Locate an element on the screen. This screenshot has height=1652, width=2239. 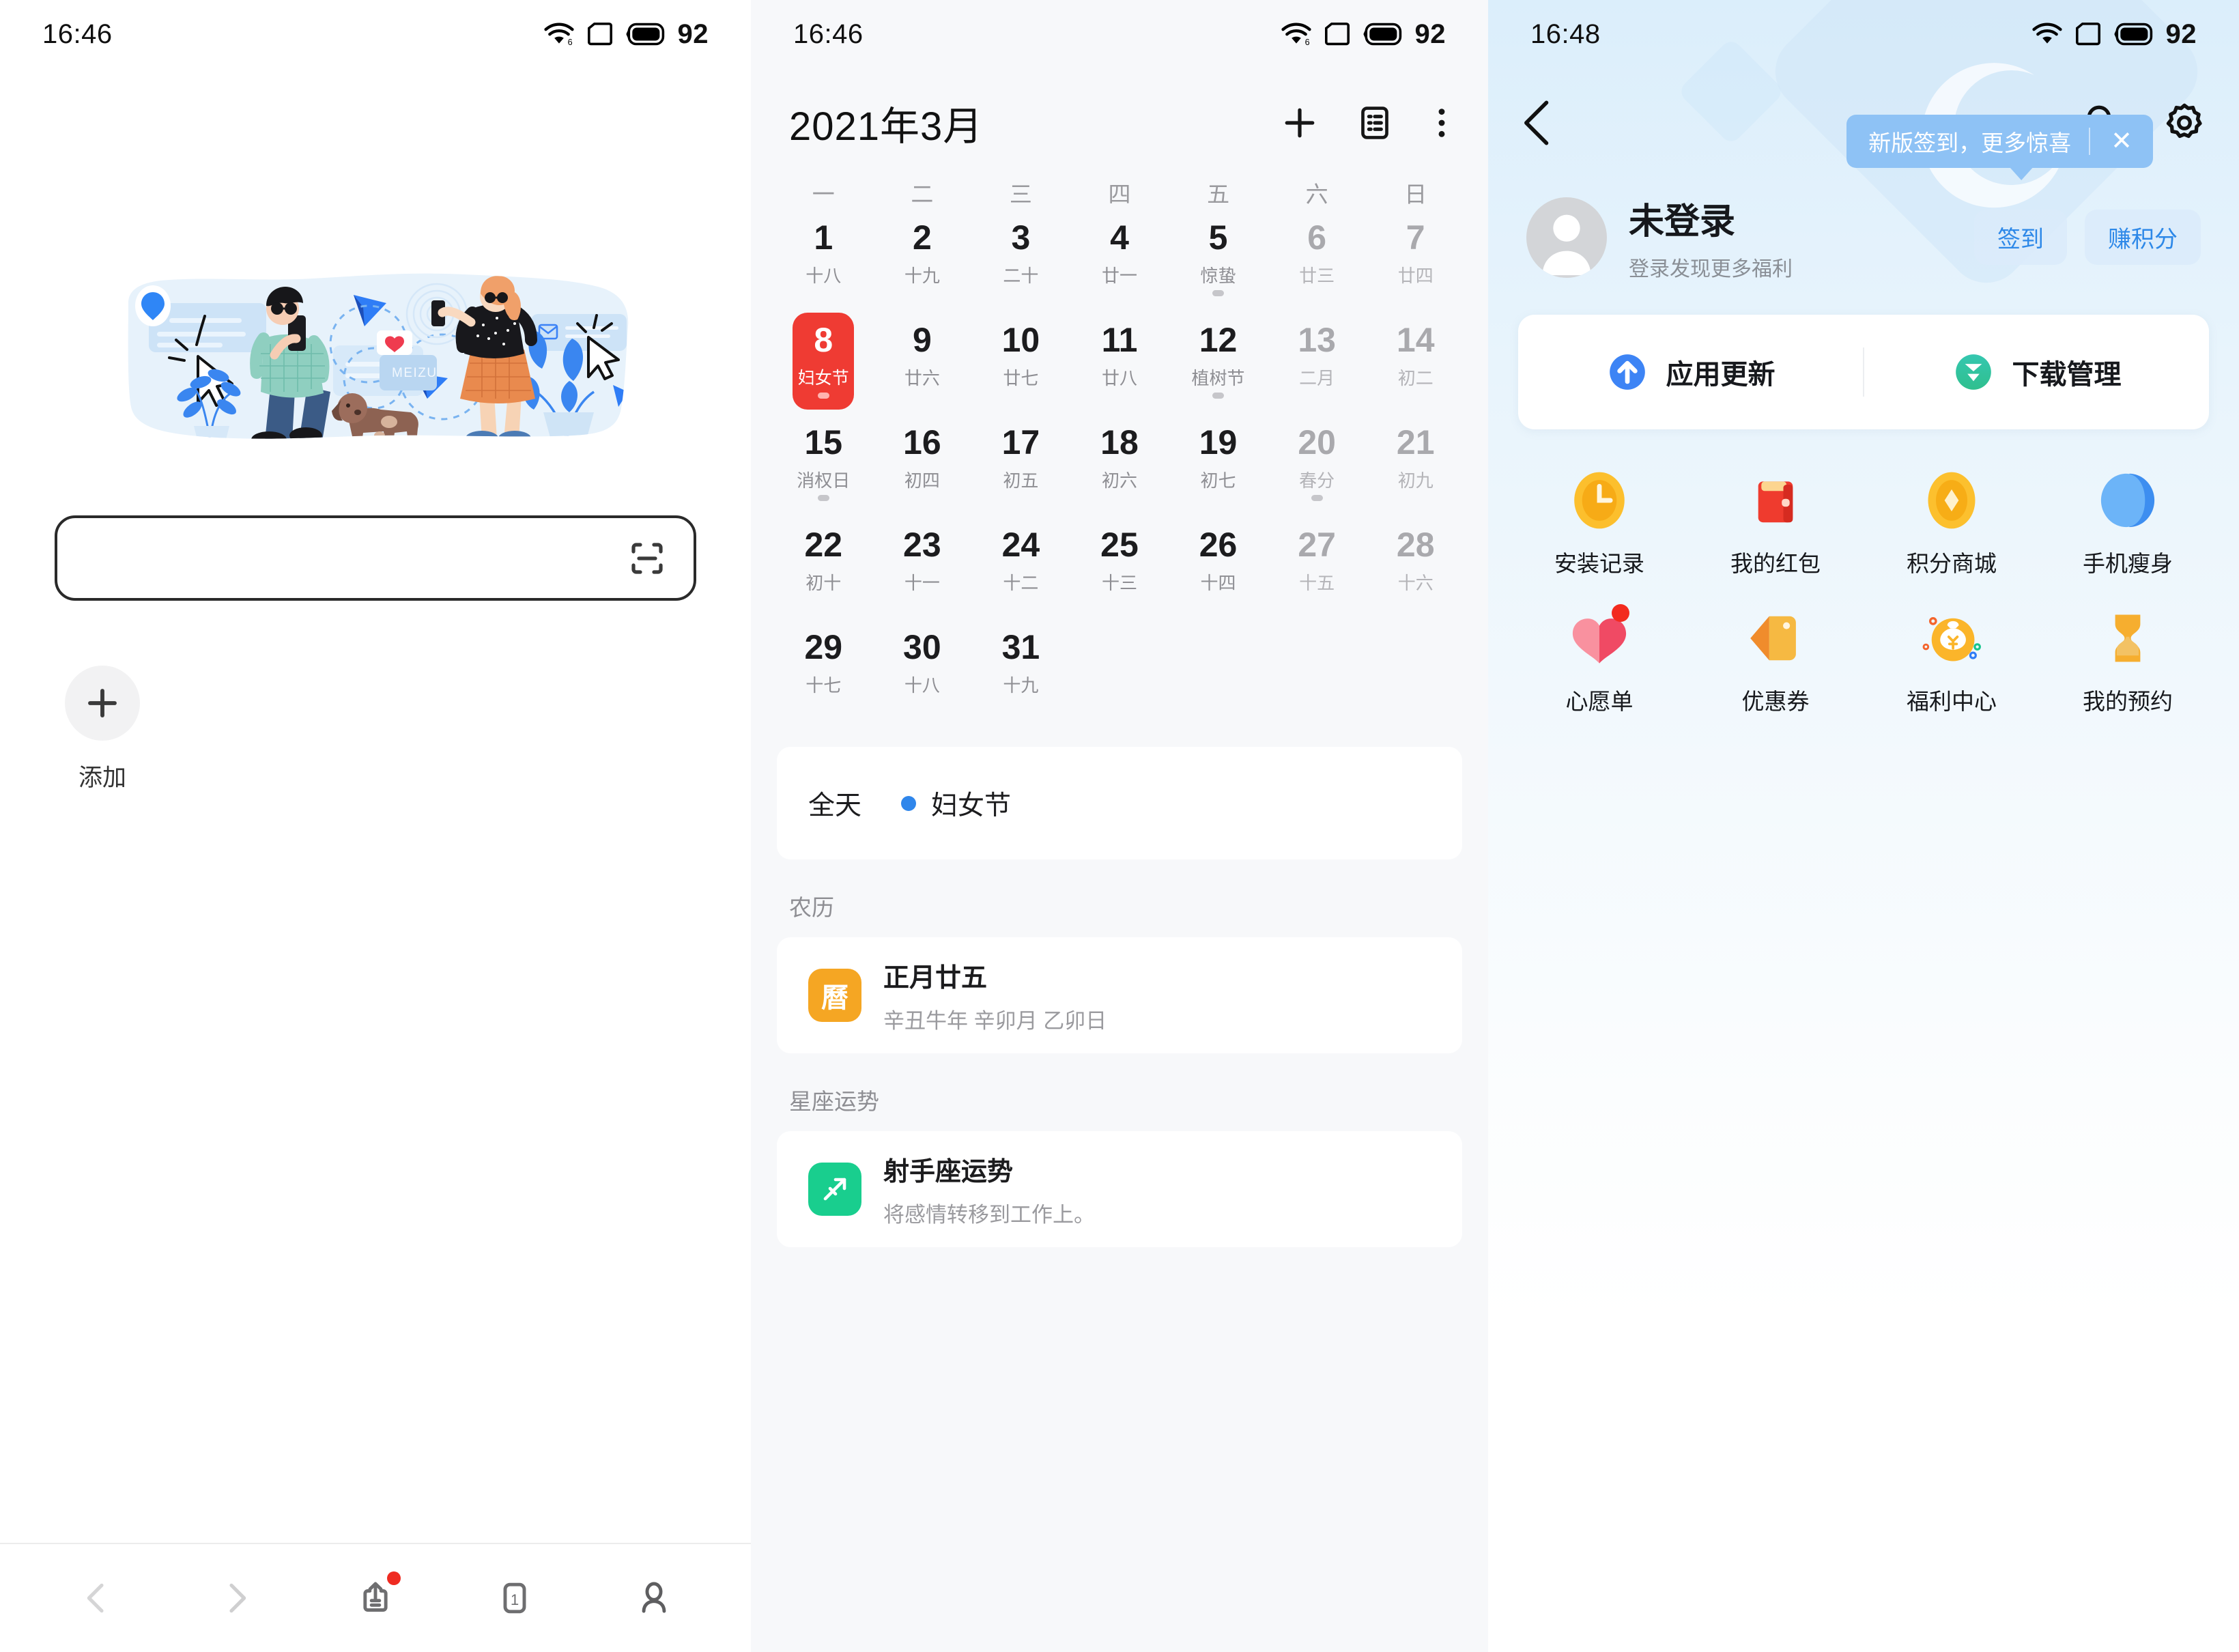
calendar-day-cell: 13 二月 is located at coordinates (1317, 363).